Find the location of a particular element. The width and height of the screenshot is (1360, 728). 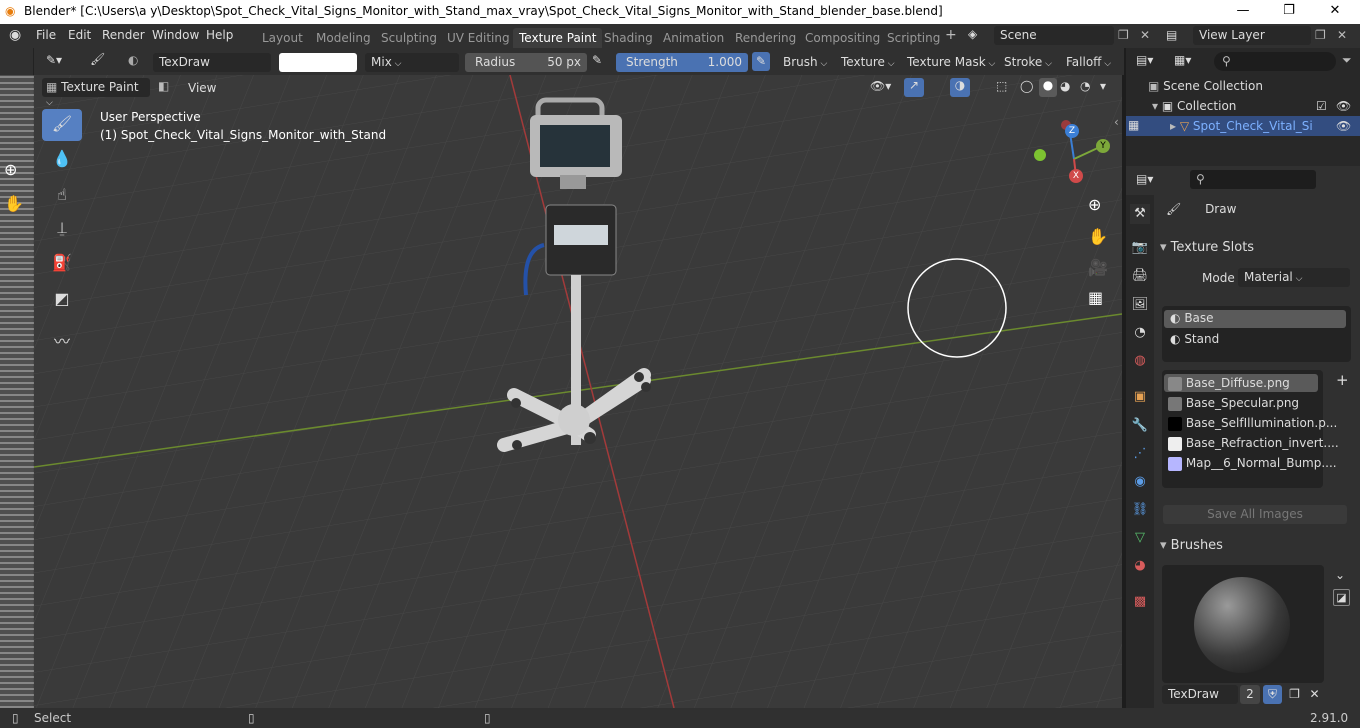

pan-hand-icon: ✋ is located at coordinates (14, 203).